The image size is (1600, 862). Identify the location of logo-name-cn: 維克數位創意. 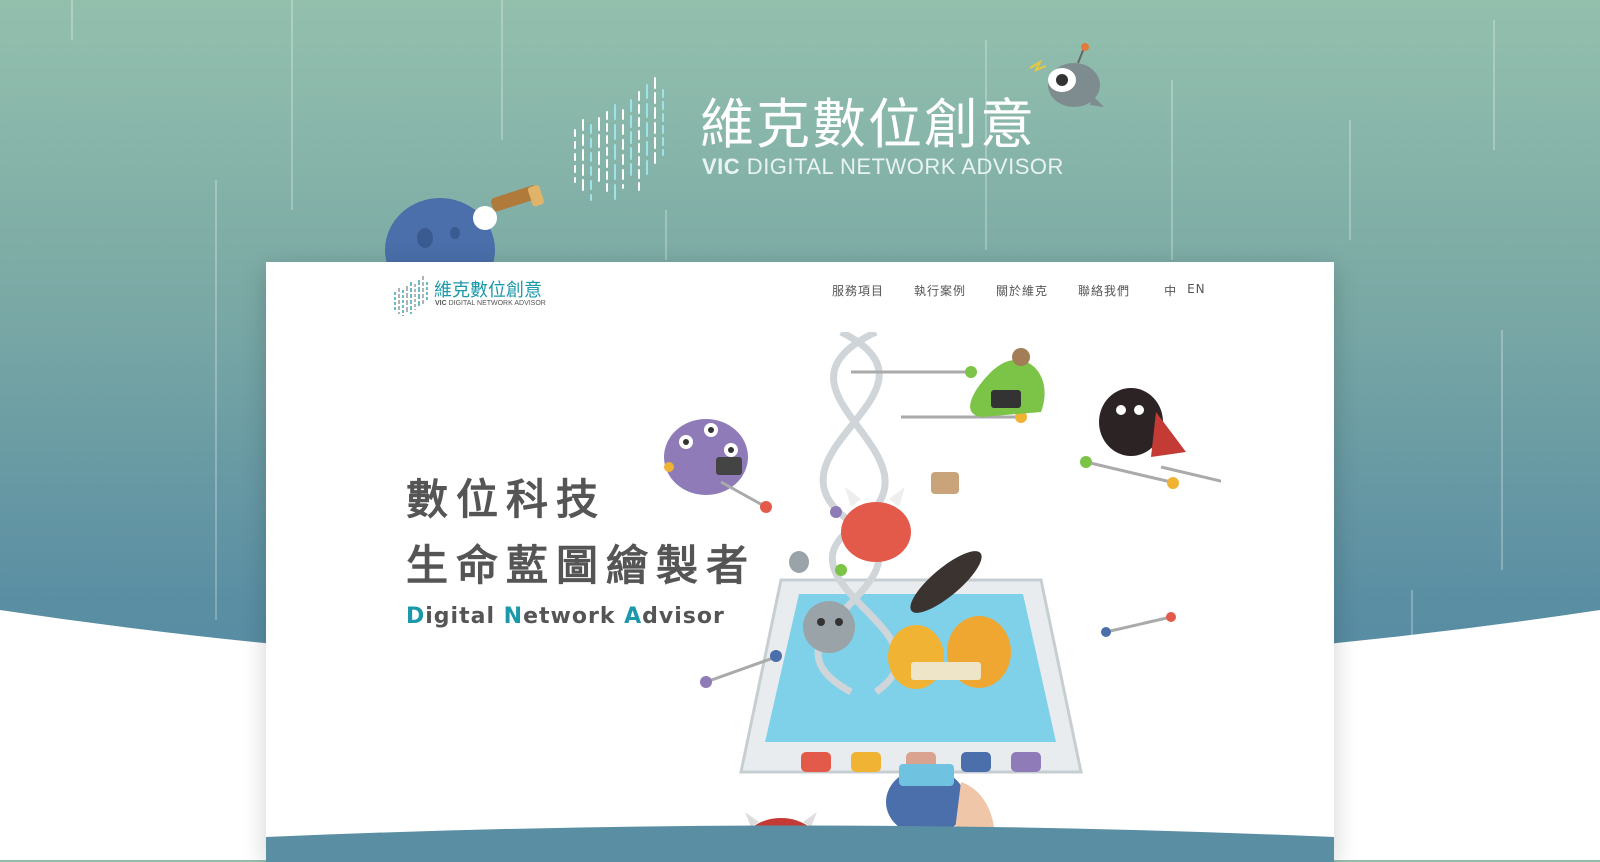
(488, 290).